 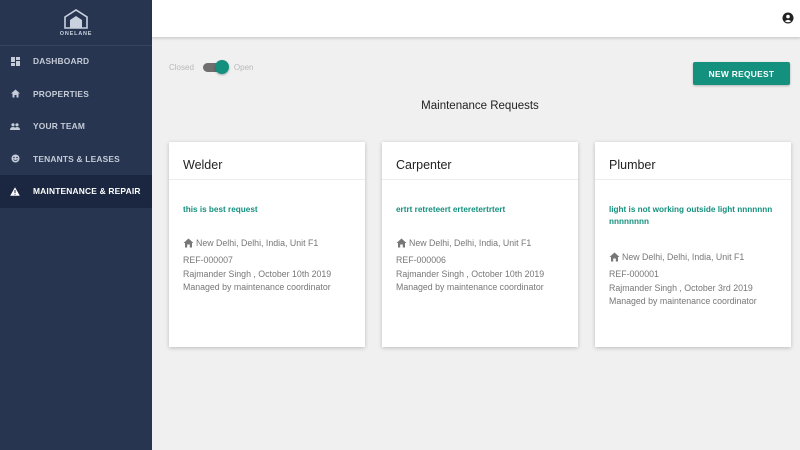 What do you see at coordinates (480, 210) in the screenshot?
I see `card-description: ertrt retreteert erteretertrtert` at bounding box center [480, 210].